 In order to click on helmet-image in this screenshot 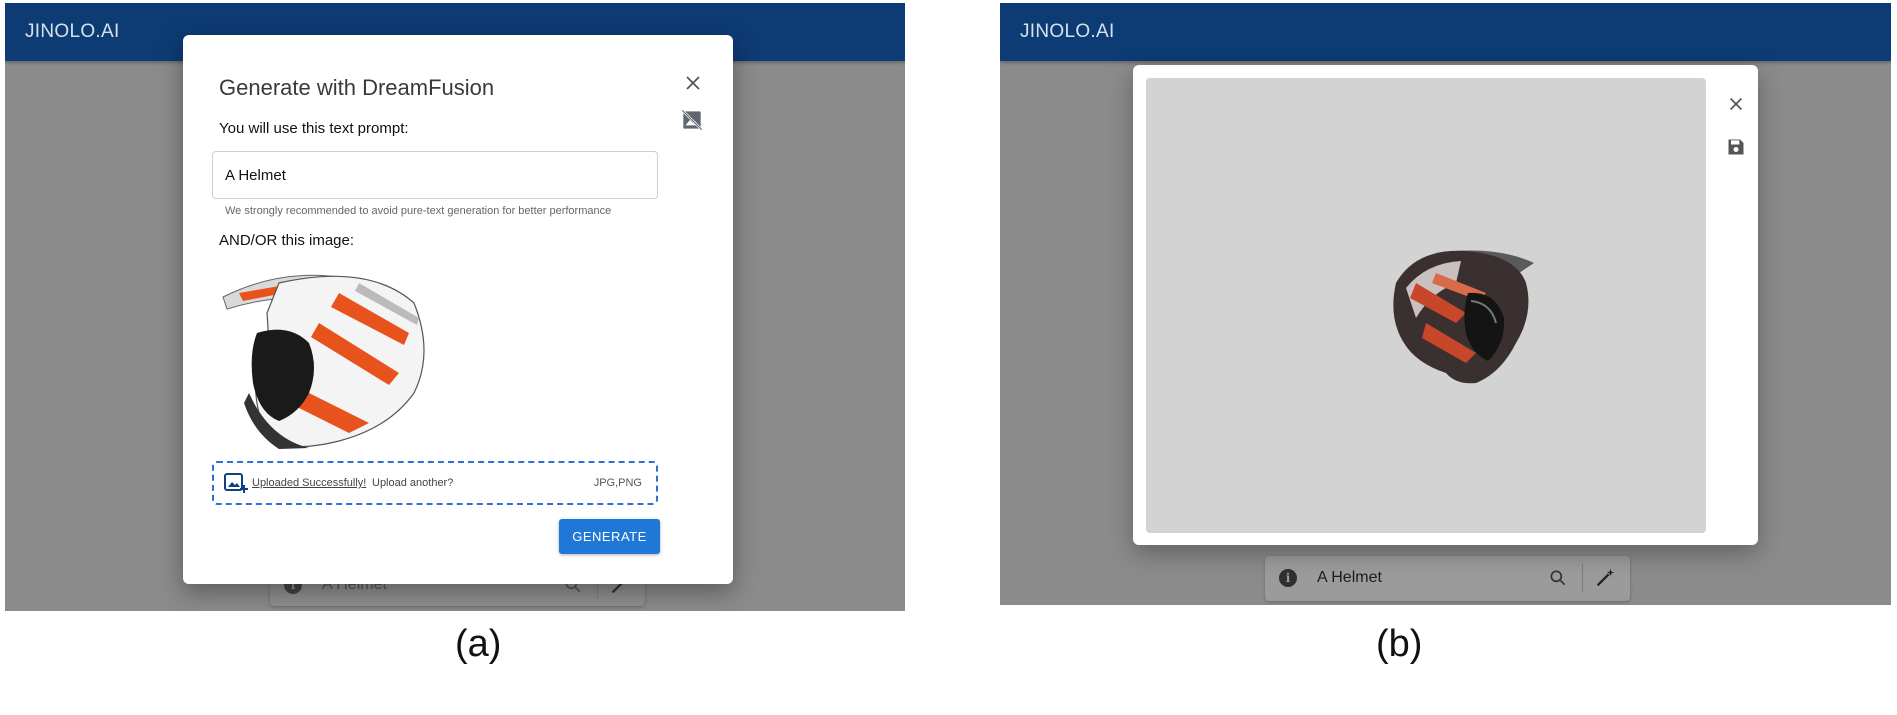, I will do `click(323, 361)`.